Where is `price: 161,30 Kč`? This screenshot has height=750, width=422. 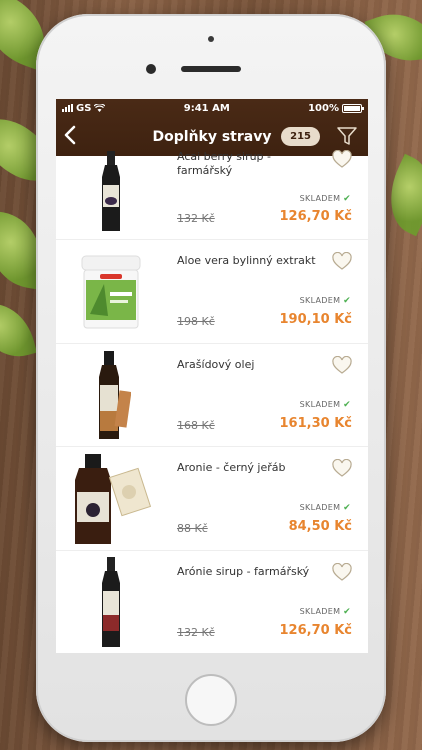
price: 161,30 Kč is located at coordinates (315, 423).